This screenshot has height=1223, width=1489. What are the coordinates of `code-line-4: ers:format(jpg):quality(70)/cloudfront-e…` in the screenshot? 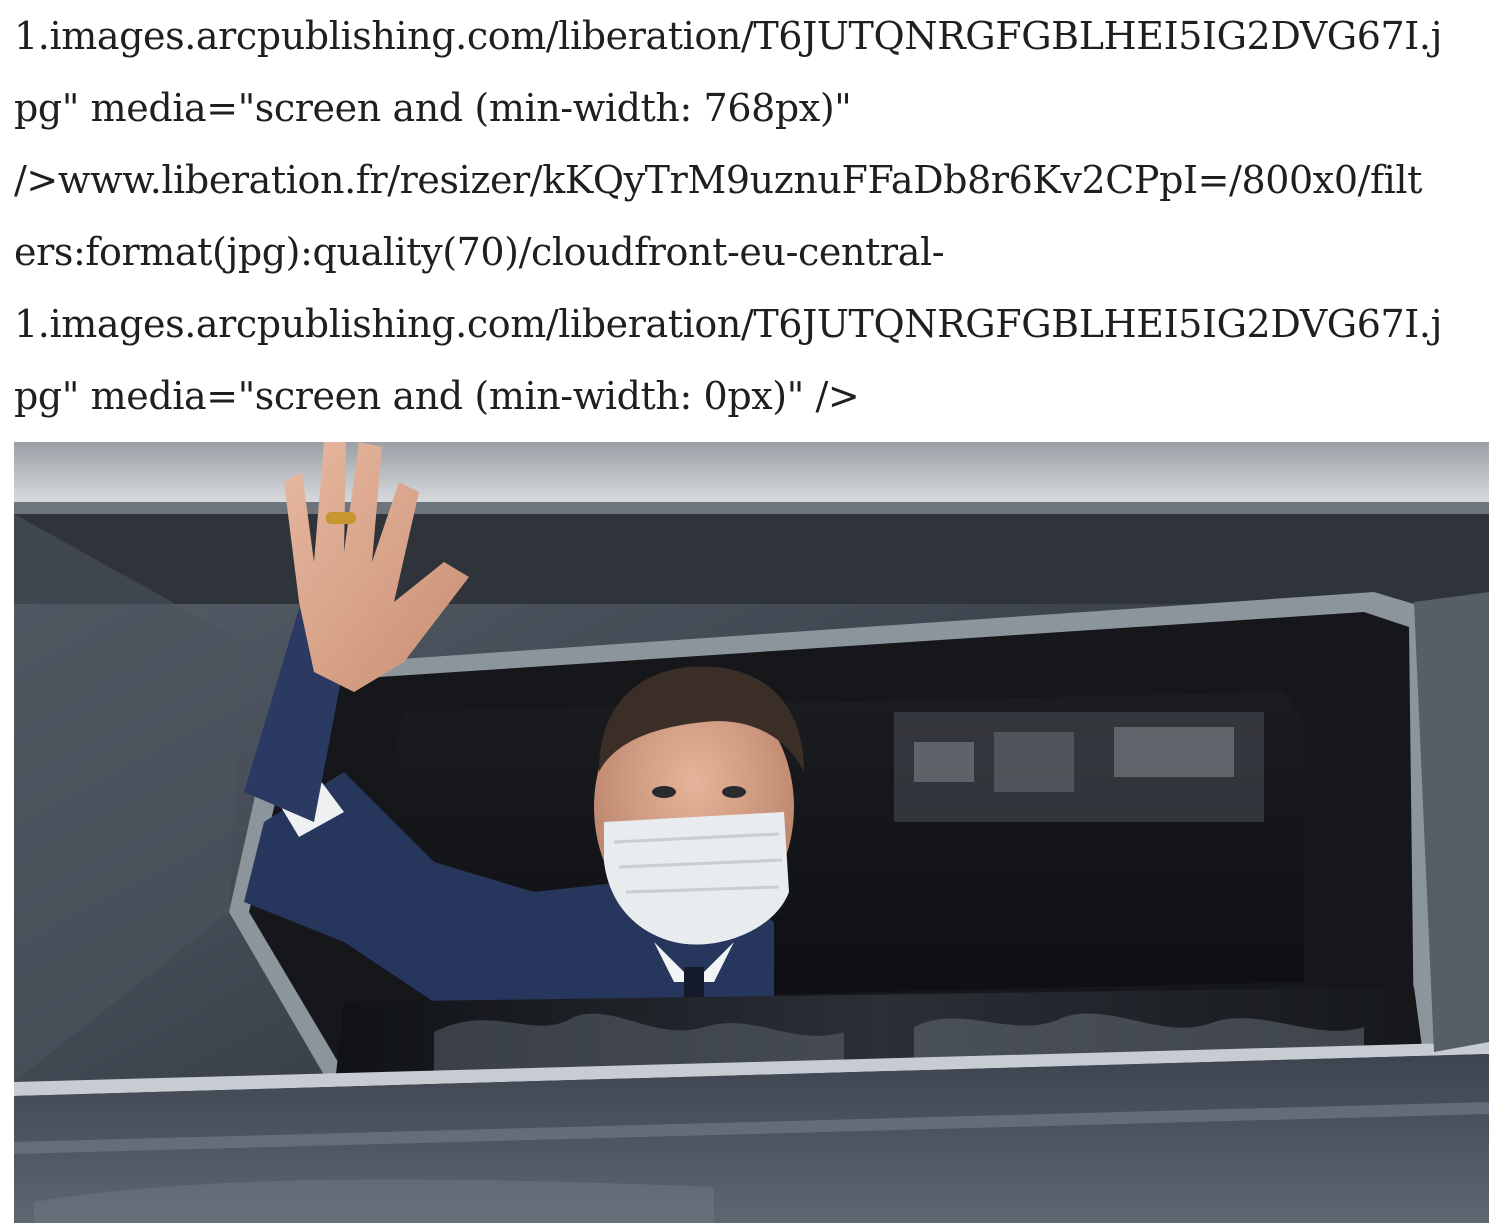 It's located at (479, 252).